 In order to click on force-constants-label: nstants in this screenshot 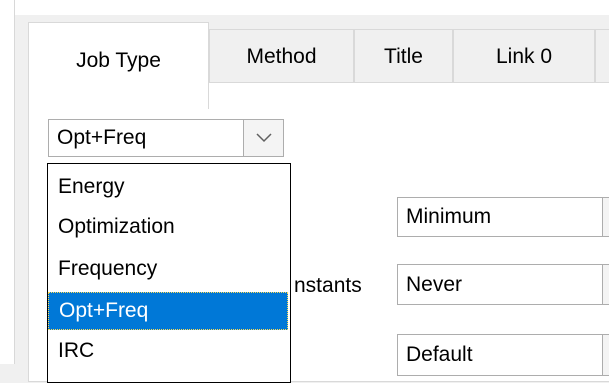, I will do `click(328, 285)`.